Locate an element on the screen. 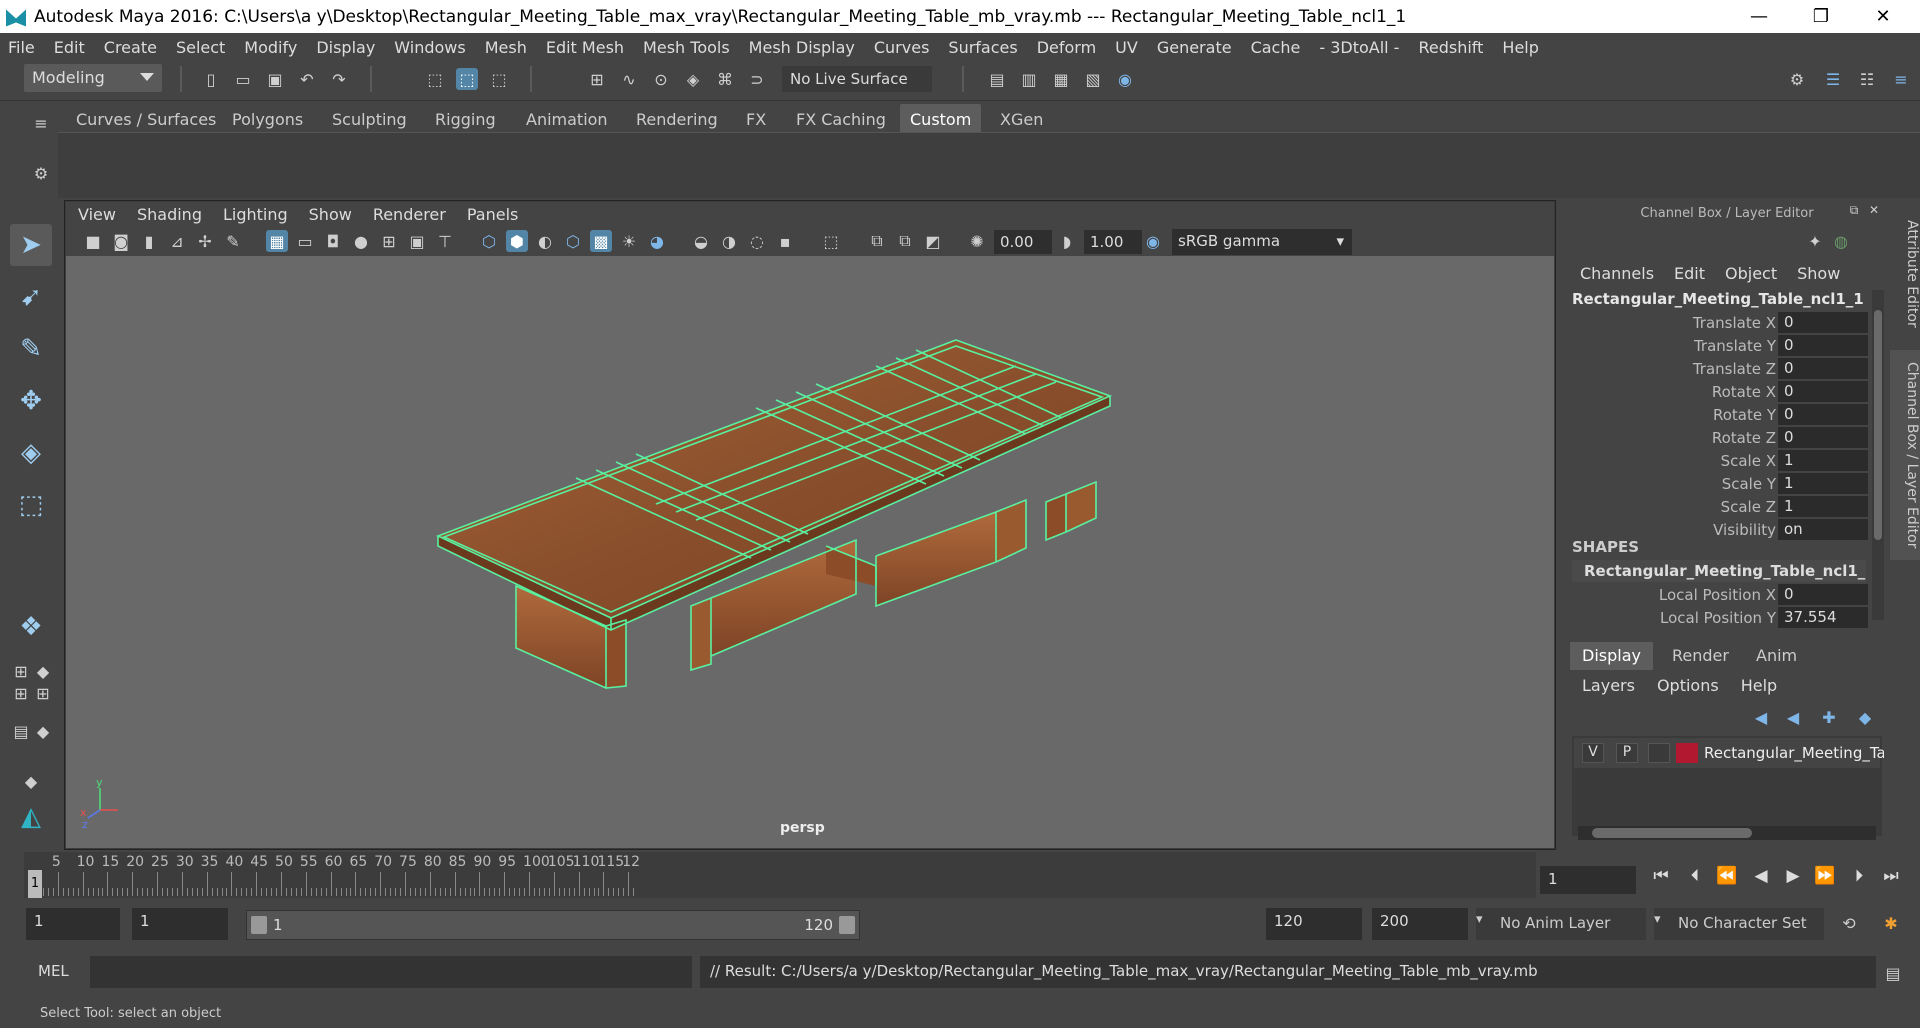 This screenshot has width=1920, height=1028. tab-render: Render is located at coordinates (1700, 656).